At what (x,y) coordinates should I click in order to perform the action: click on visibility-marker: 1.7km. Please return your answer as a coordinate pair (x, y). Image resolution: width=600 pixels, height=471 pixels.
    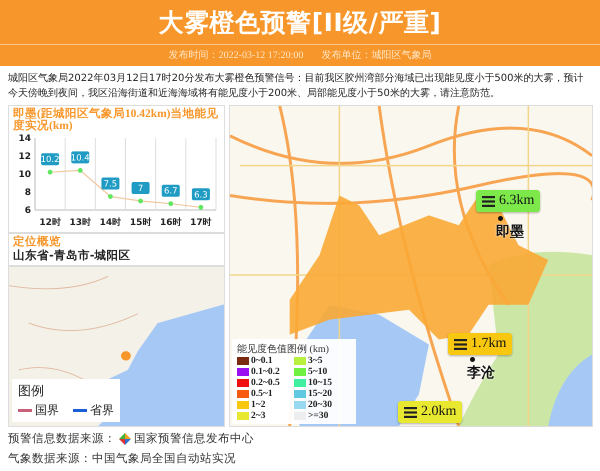
    Looking at the image, I should click on (480, 344).